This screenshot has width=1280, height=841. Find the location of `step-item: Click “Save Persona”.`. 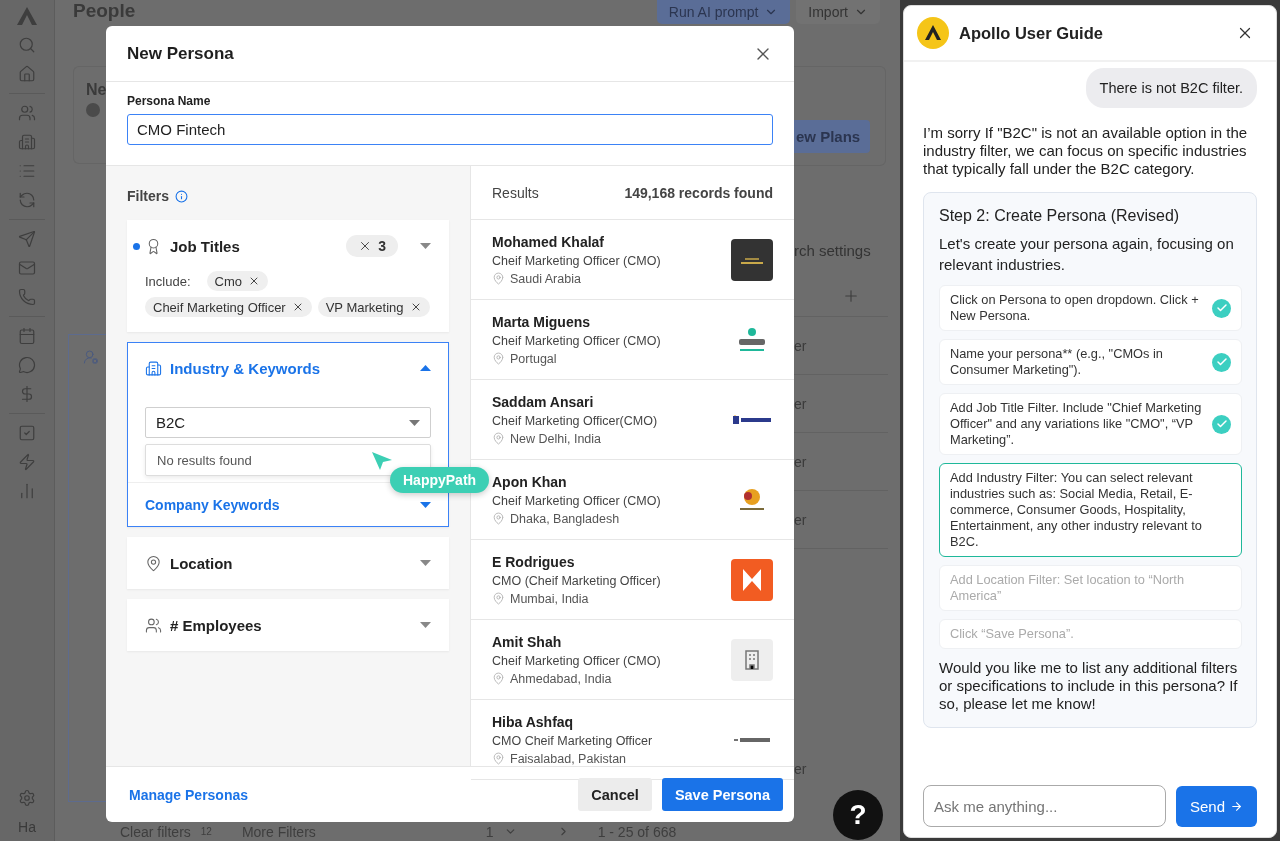

step-item: Click “Save Persona”. is located at coordinates (1090, 634).